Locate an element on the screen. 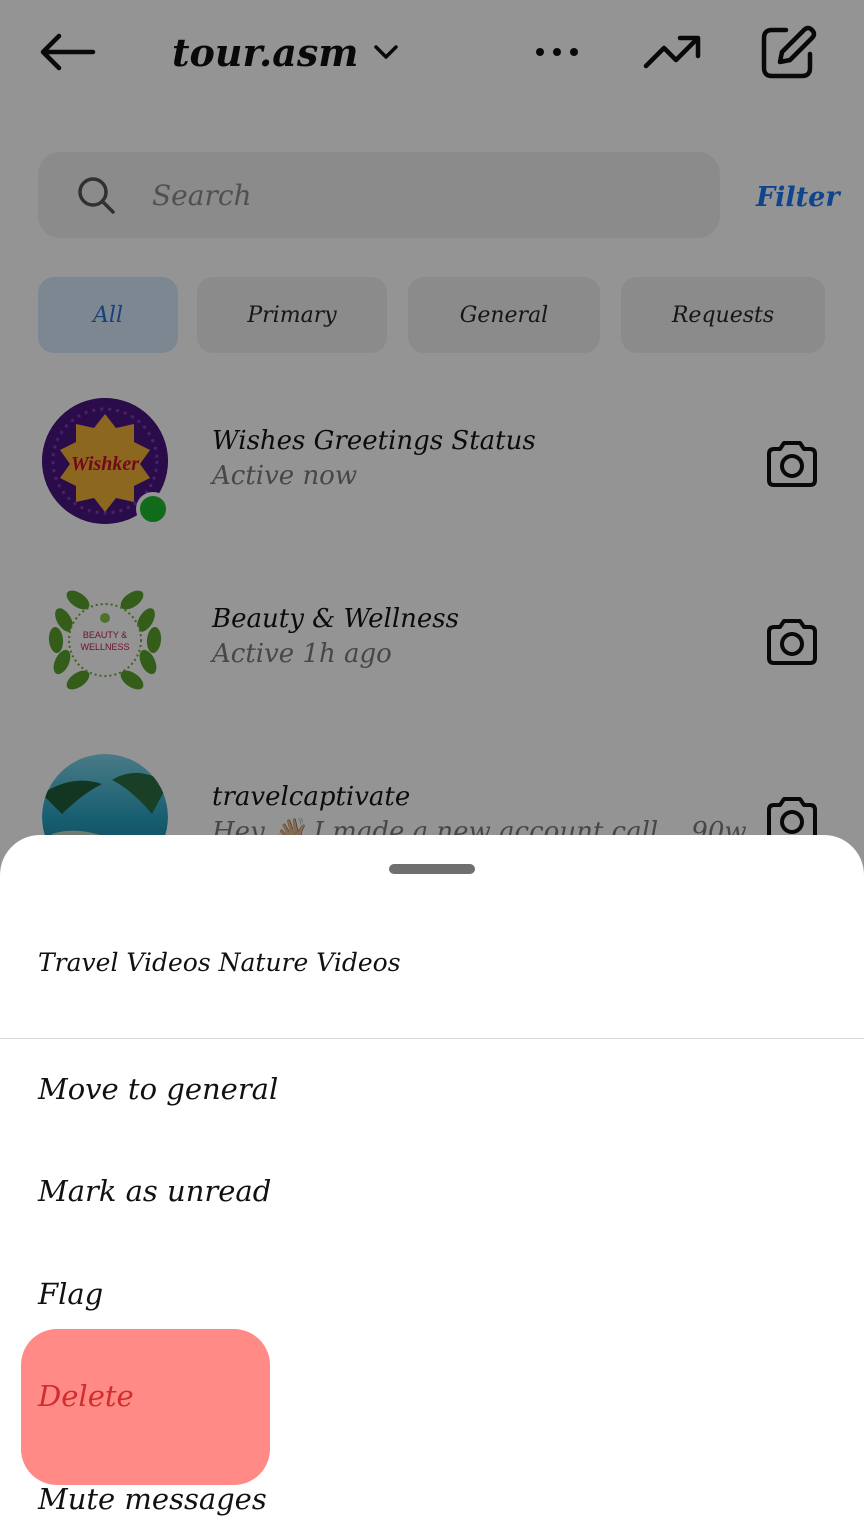 The image size is (864, 1536). move-to-general-option: Move to general is located at coordinates (158, 1089).